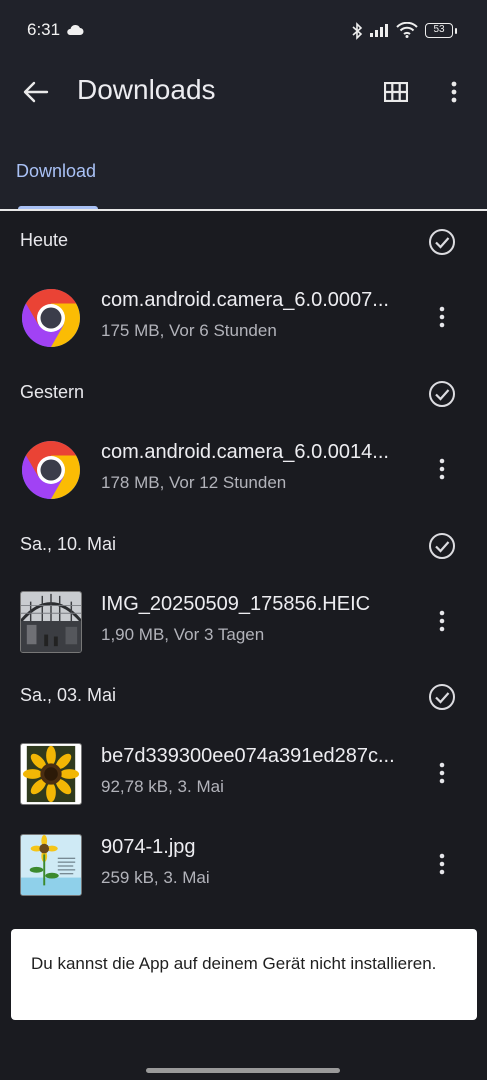  Describe the element at coordinates (379, 30) in the screenshot. I see `signal-icon` at that location.